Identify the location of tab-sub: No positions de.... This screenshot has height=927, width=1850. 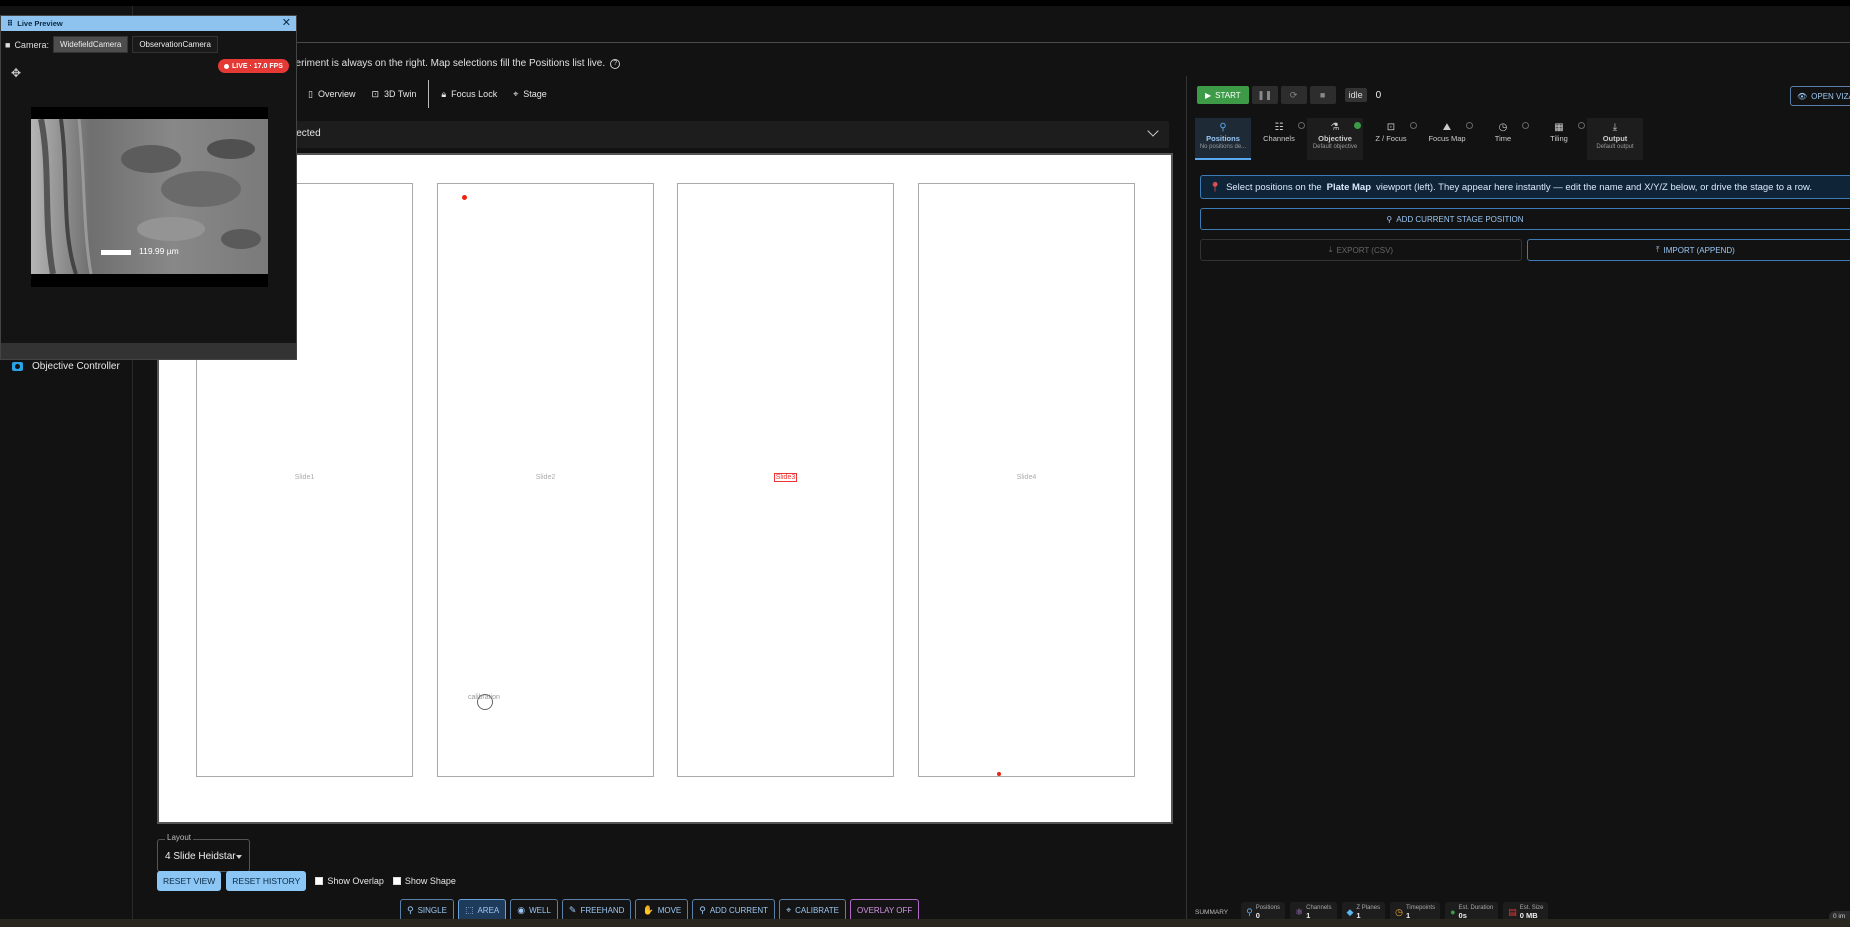
(1223, 147).